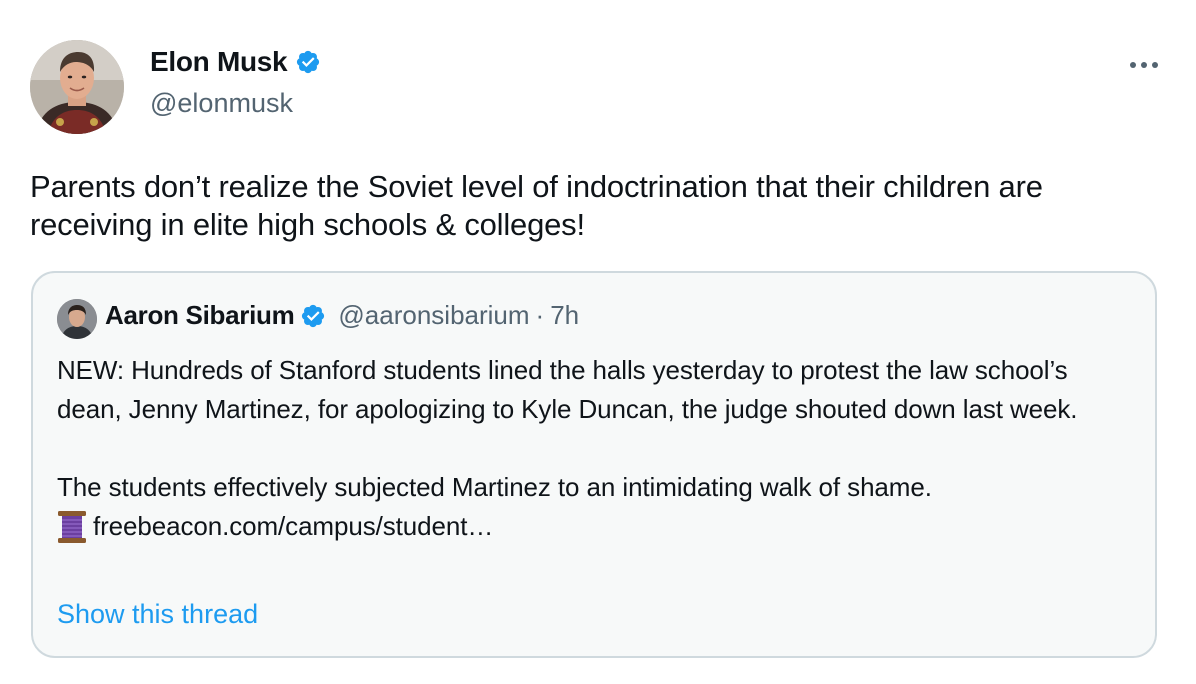 The image size is (1196, 684). What do you see at coordinates (157, 614) in the screenshot?
I see `show-thread-link: Show this thread` at bounding box center [157, 614].